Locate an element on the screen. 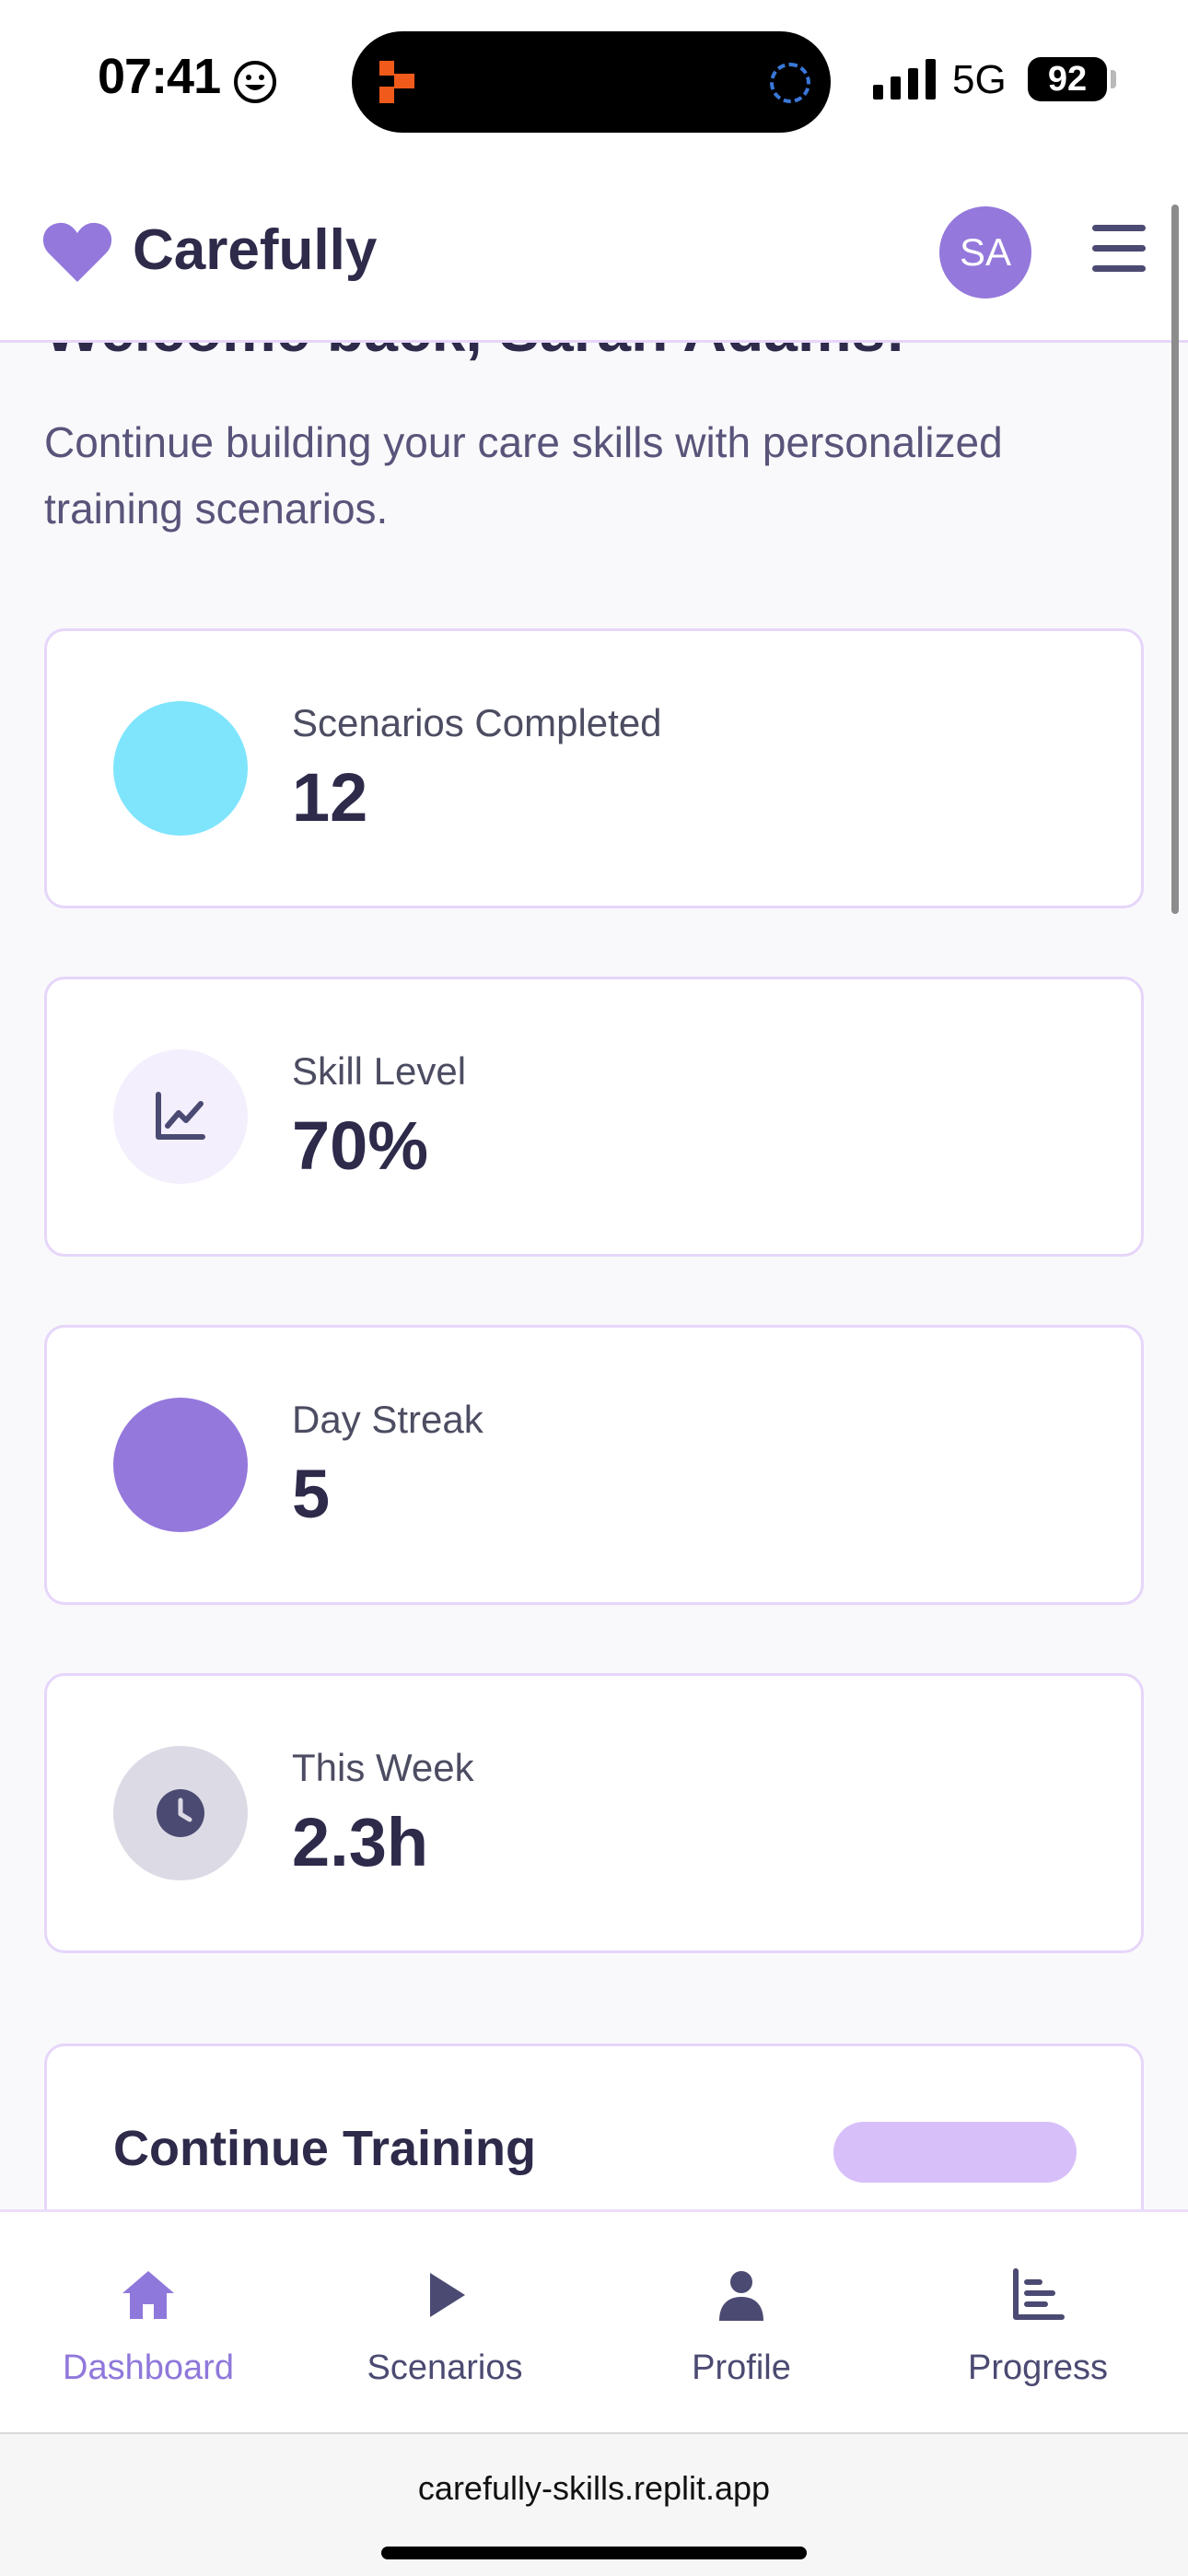 The height and width of the screenshot is (2576, 1188). avatar: SA is located at coordinates (985, 252).